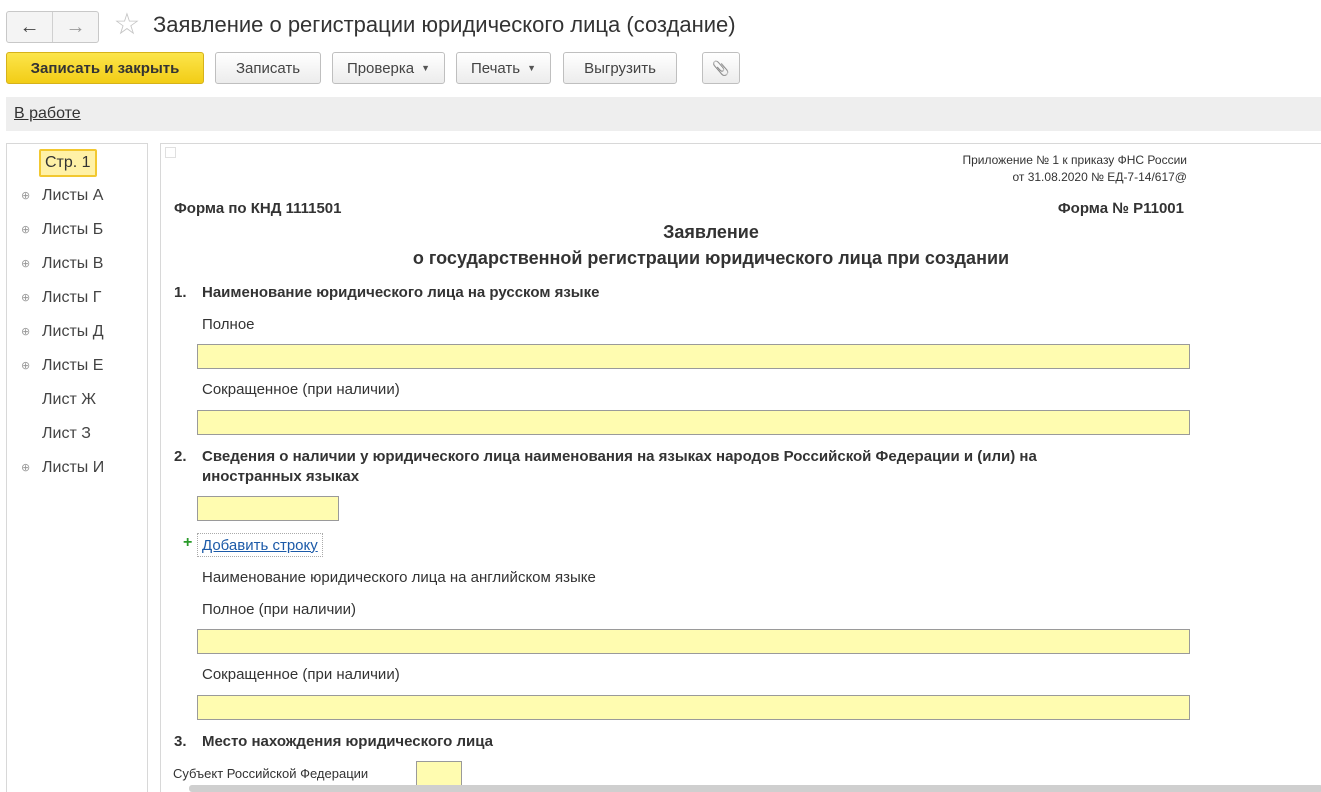 This screenshot has width=1321, height=792. I want to click on export-label: Выгрузить, so click(620, 68).